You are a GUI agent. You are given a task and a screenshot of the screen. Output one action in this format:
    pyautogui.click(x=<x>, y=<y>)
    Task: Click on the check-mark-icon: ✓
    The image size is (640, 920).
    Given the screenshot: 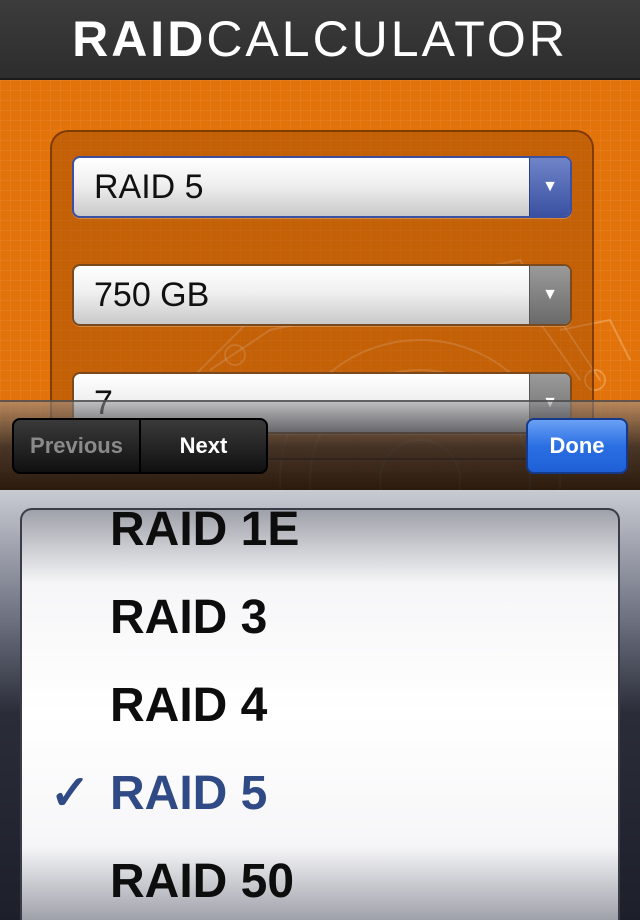 What is the action you would take?
    pyautogui.click(x=70, y=793)
    